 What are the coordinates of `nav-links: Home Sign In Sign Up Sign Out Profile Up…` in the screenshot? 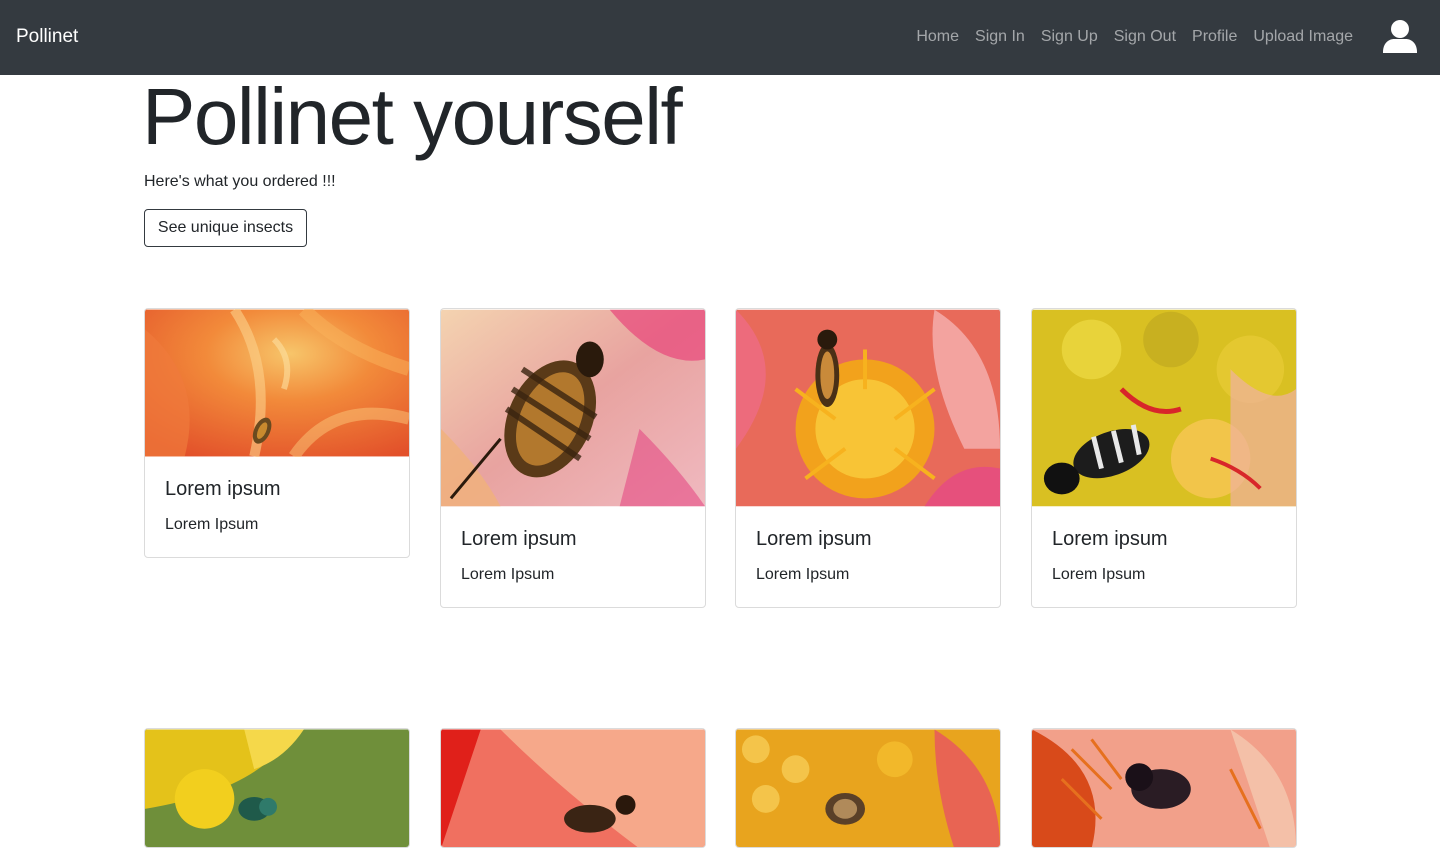 It's located at (1134, 37).